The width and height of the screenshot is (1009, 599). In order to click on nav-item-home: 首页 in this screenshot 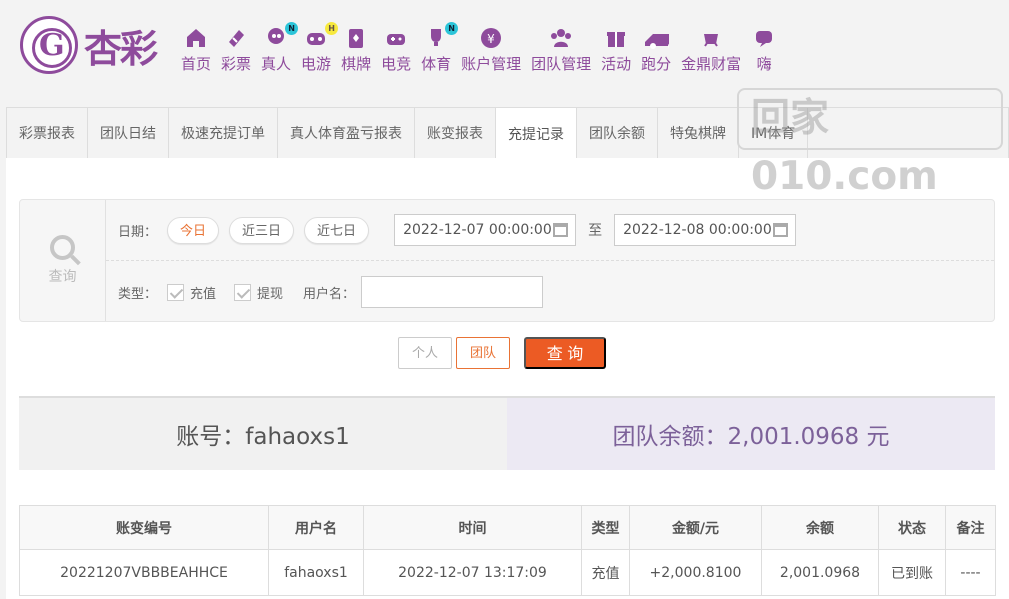, I will do `click(196, 48)`.